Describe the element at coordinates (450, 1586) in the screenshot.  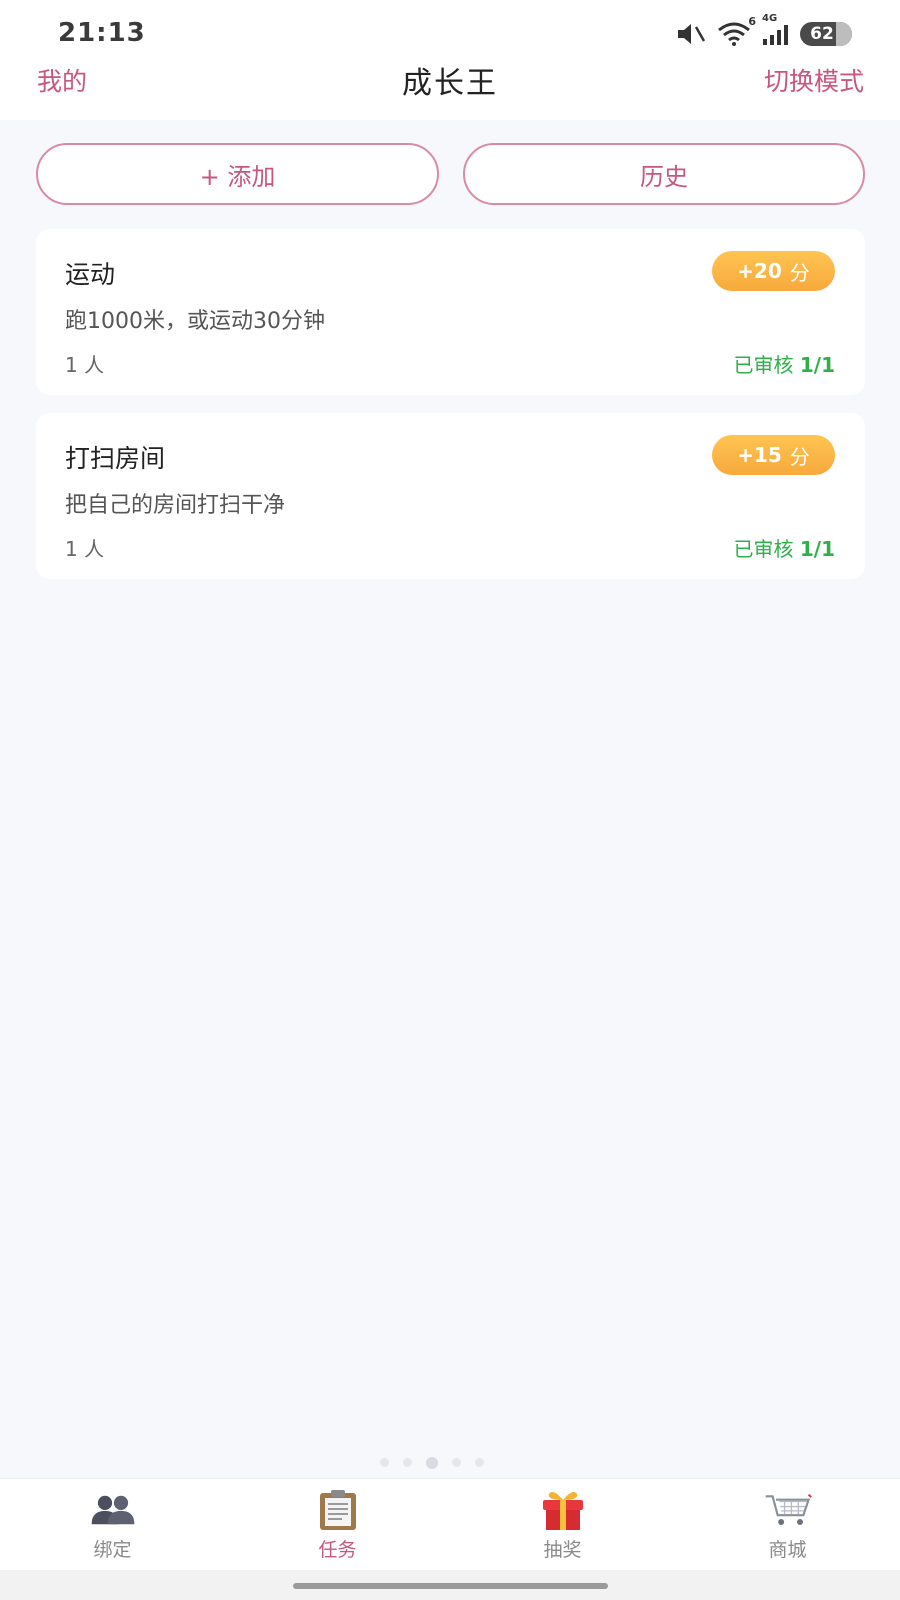
I see `home-indicator` at that location.